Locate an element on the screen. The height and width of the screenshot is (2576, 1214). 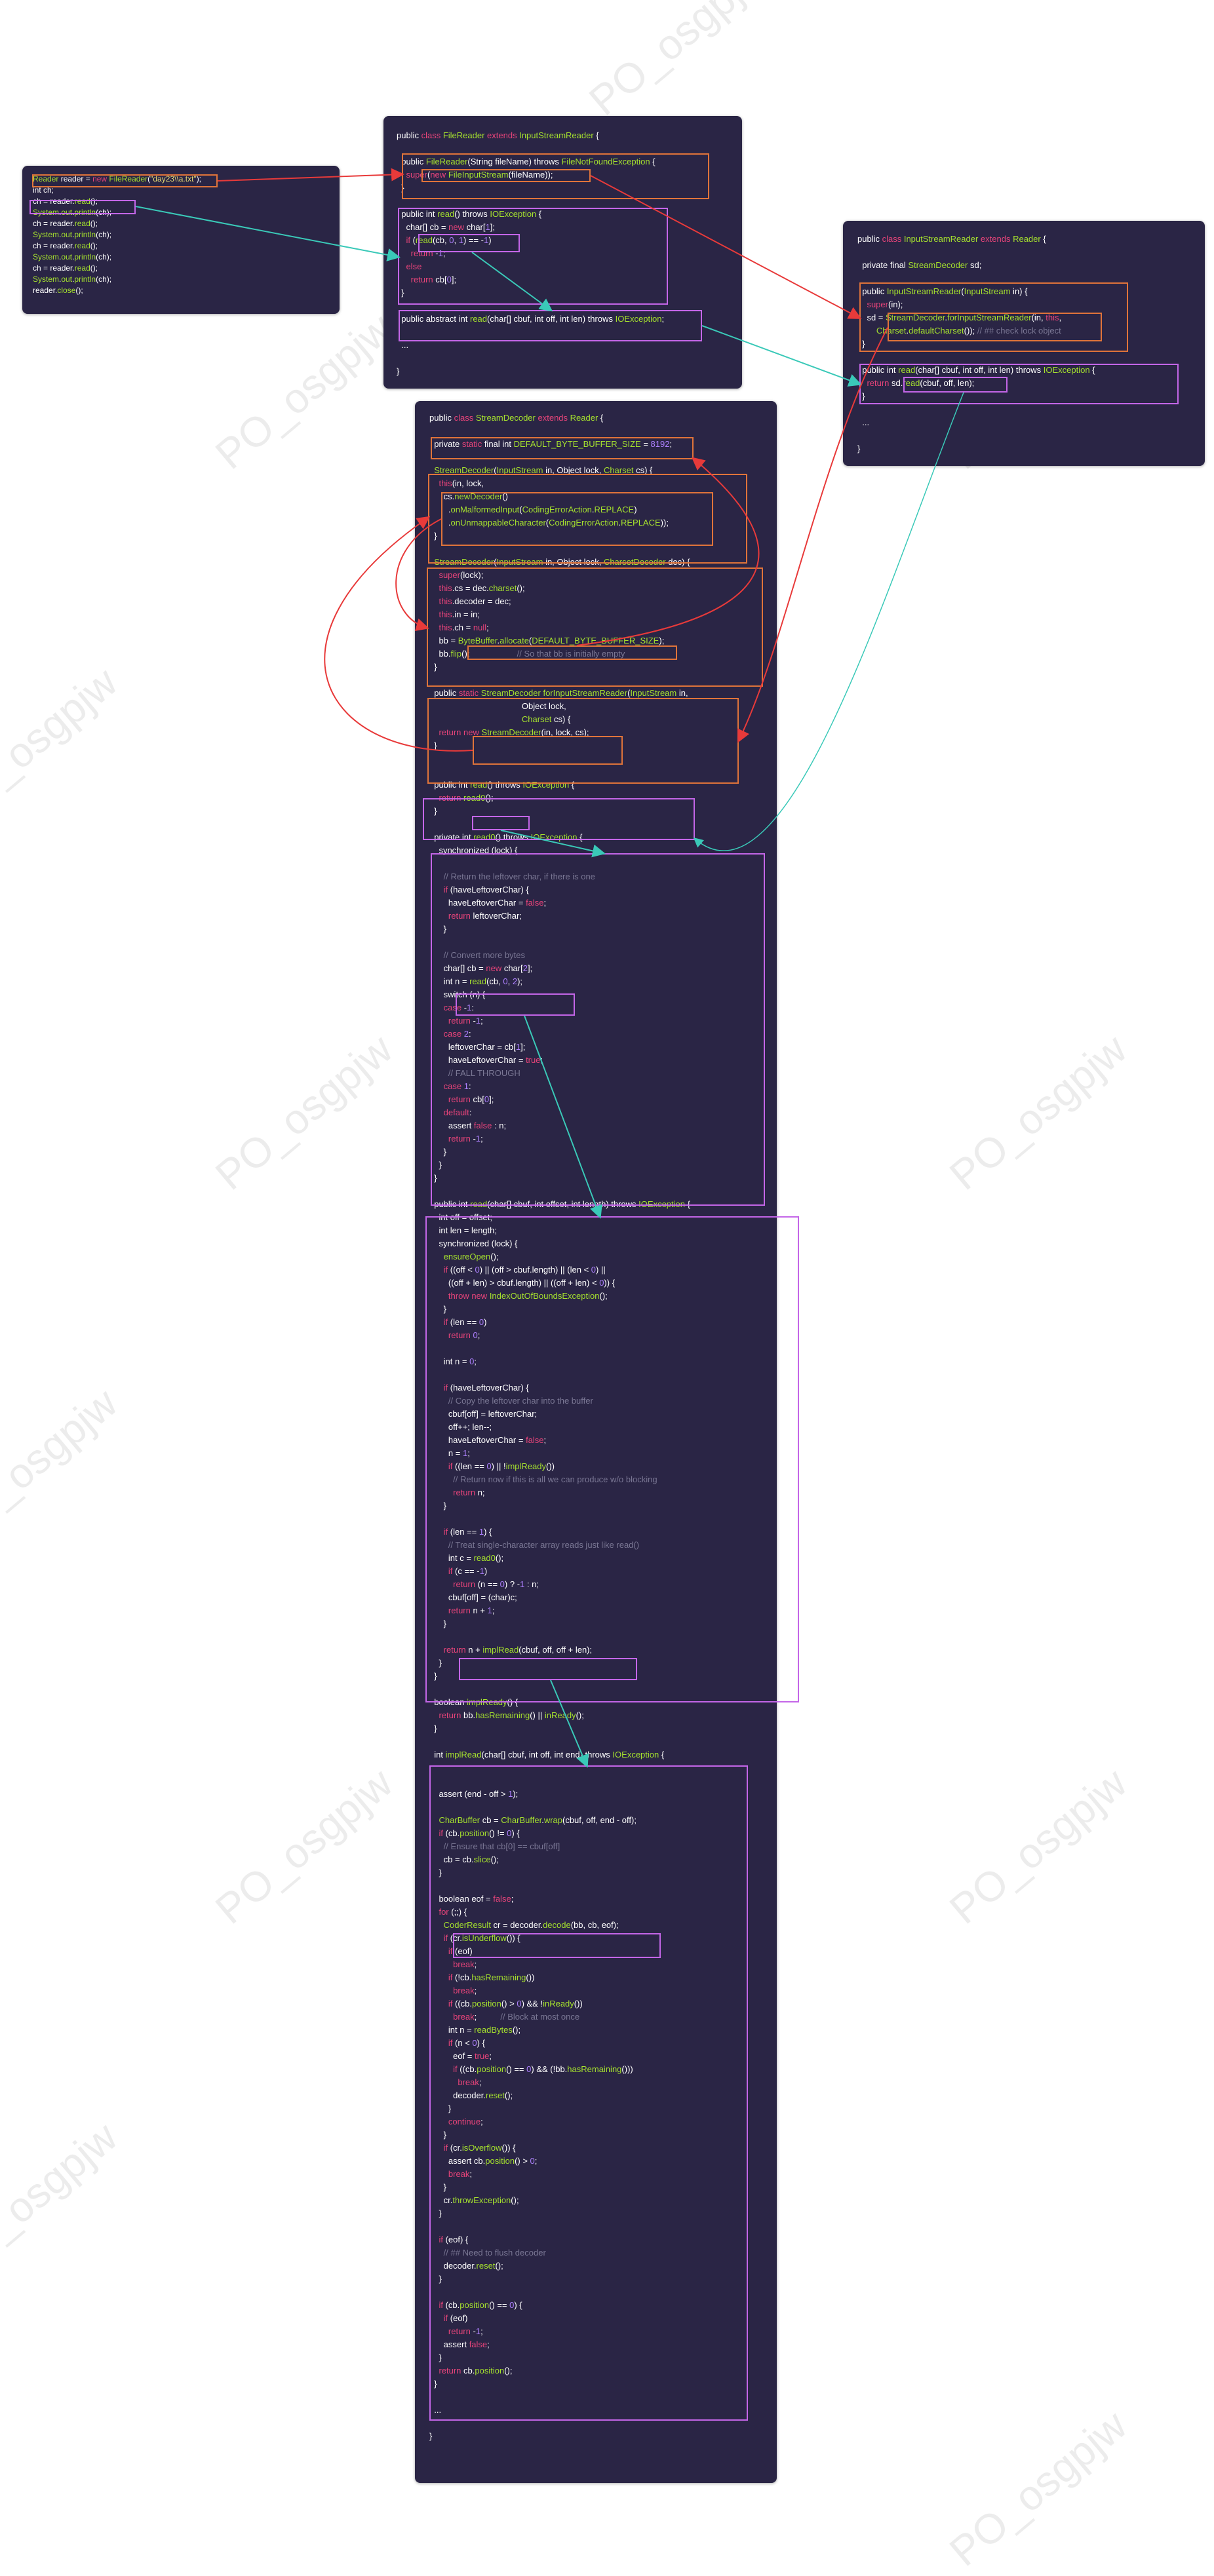
highlight-filereader-new is located at coordinates (125, 180).